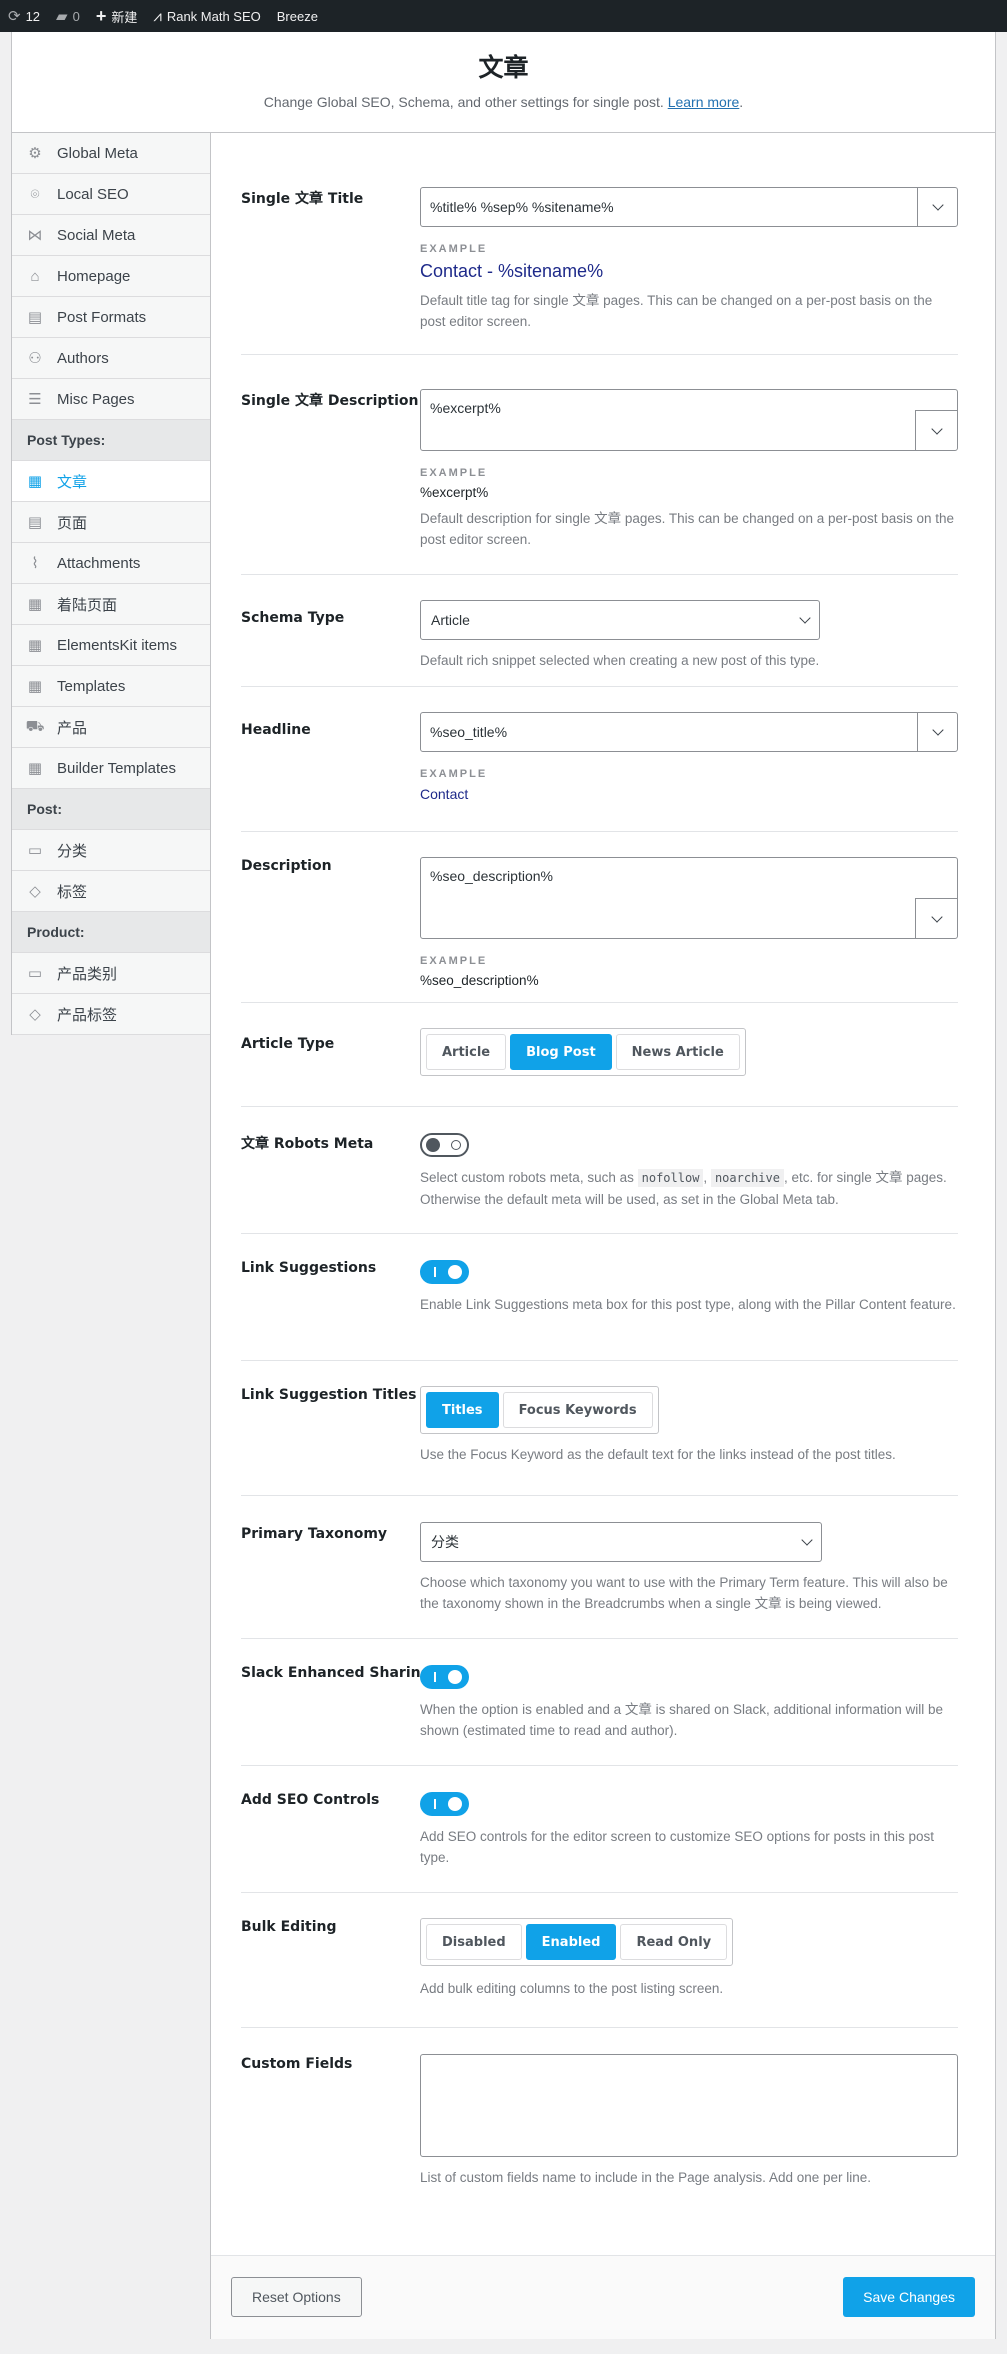  I want to click on sidebar-item: ▭ 产品类别, so click(111, 973).